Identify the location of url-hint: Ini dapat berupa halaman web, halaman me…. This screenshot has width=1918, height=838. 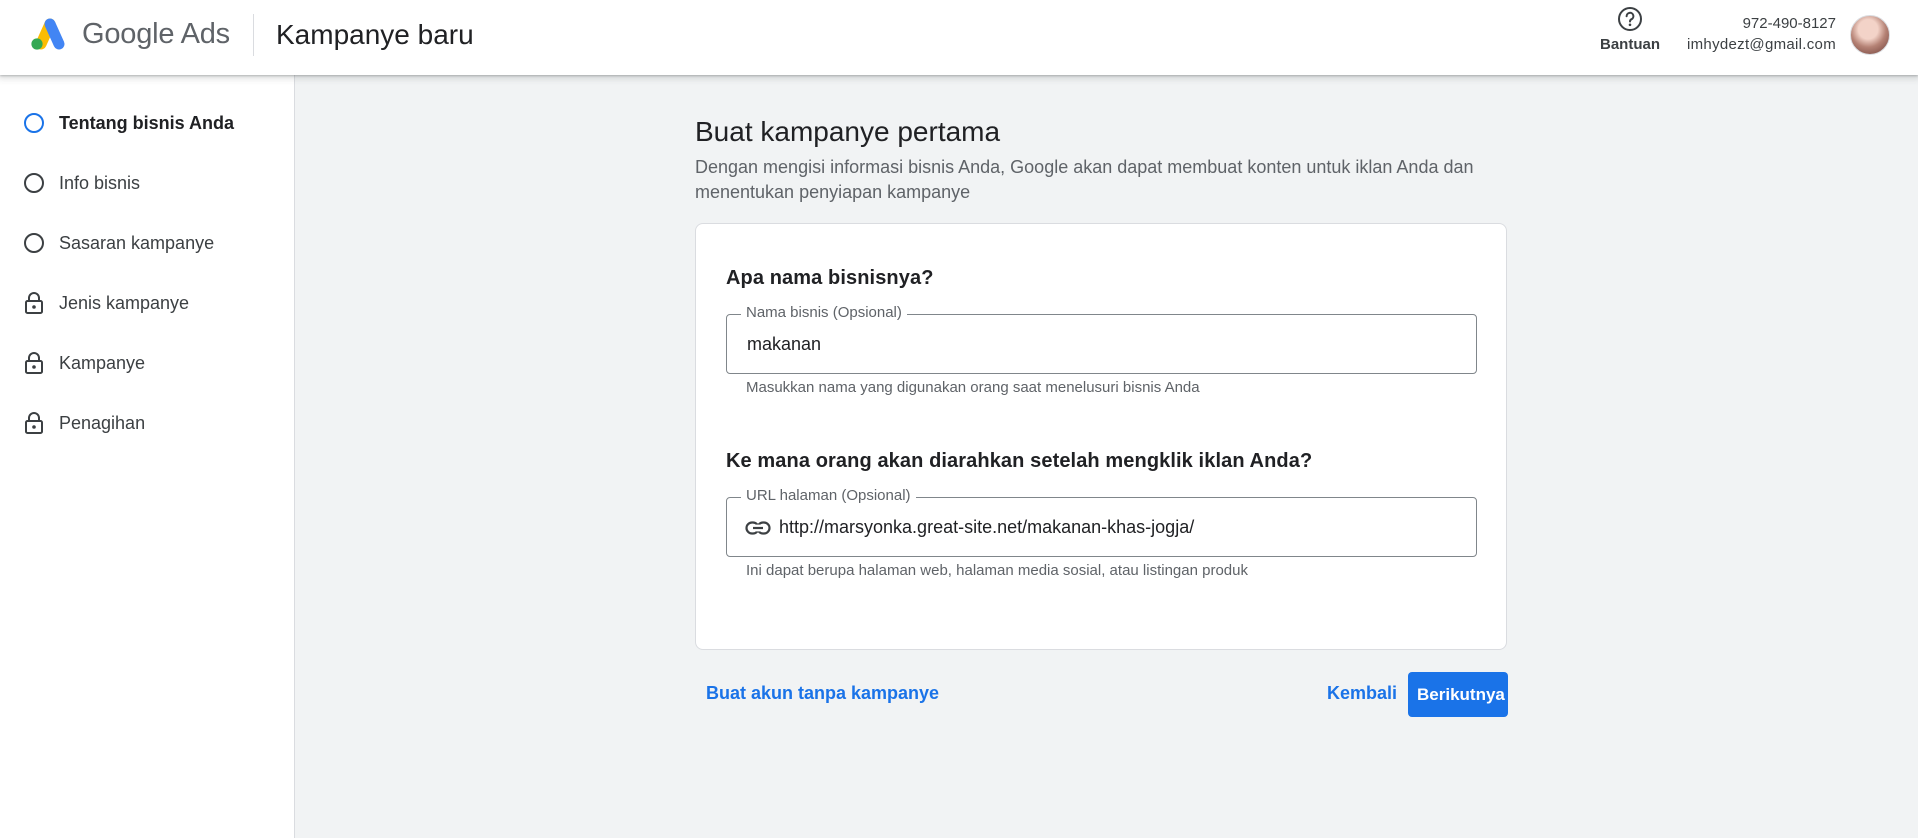
(997, 570).